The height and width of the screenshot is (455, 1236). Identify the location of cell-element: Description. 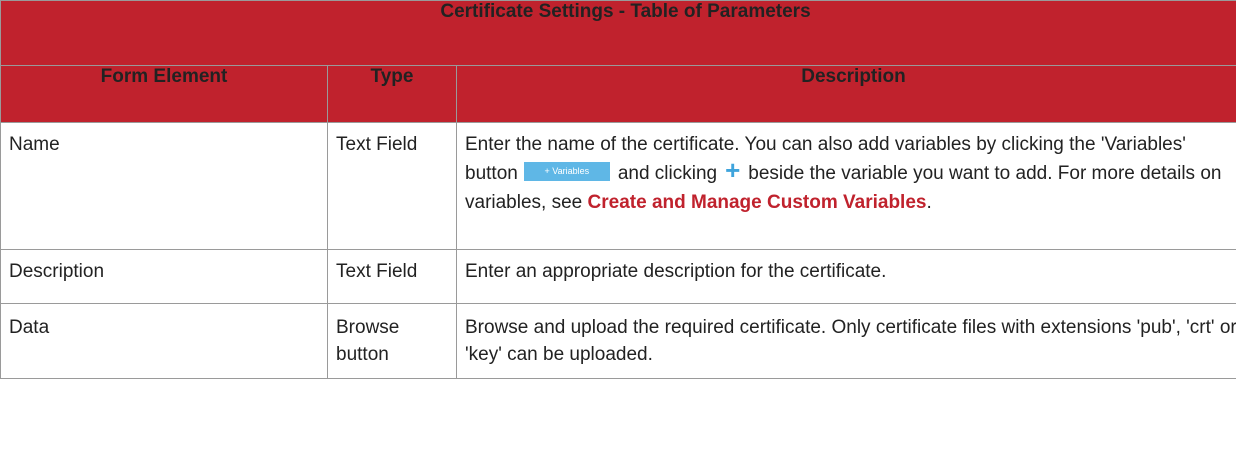
(164, 276).